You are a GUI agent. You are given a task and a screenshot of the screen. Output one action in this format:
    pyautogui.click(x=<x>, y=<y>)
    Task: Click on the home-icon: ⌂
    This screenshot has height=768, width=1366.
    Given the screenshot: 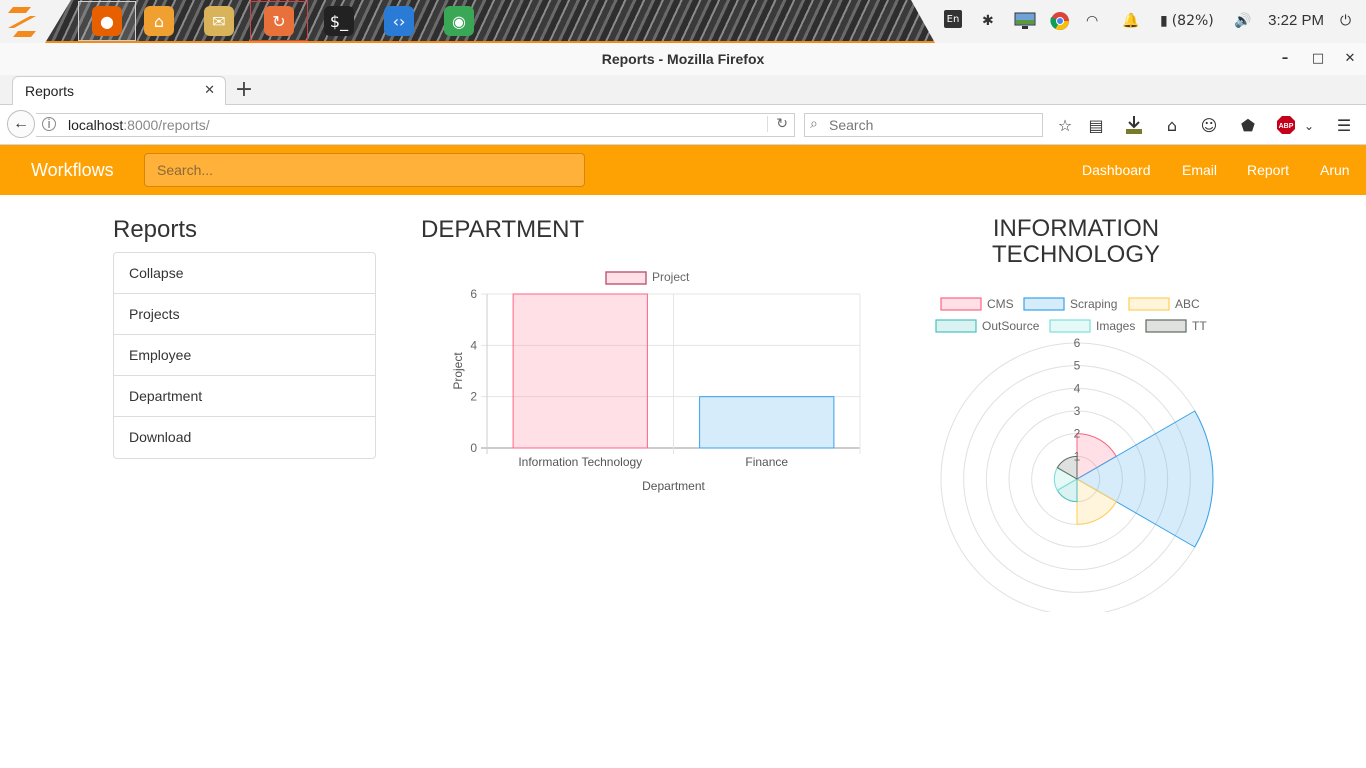 What is the action you would take?
    pyautogui.click(x=1172, y=126)
    